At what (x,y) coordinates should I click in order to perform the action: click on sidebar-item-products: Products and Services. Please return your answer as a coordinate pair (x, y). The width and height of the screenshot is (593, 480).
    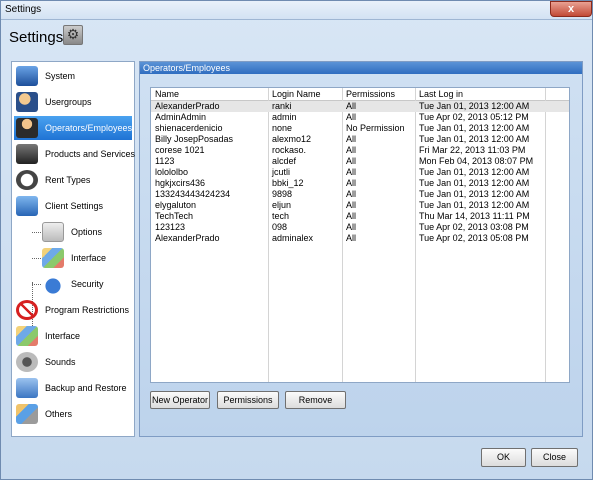
    Looking at the image, I should click on (74, 154).